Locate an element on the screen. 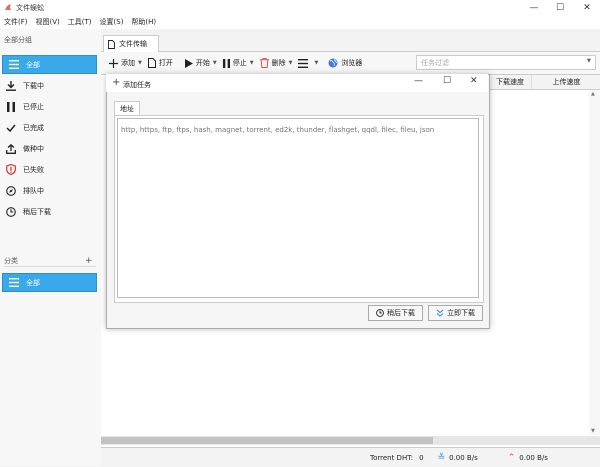 This screenshot has height=467, width=600. sidebar-item-failed: 已失败 is located at coordinates (48, 169).